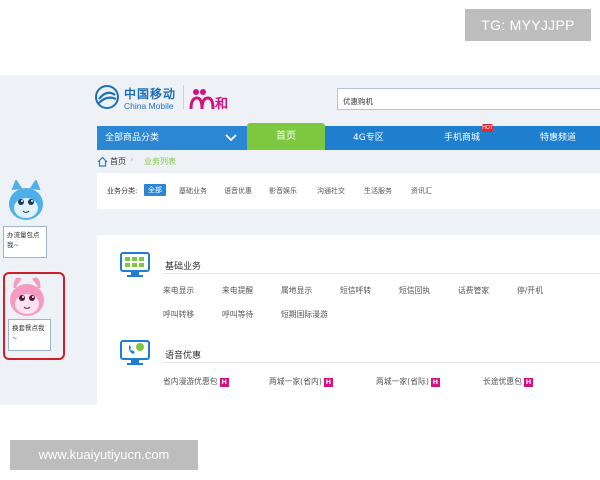 The height and width of the screenshot is (480, 600). What do you see at coordinates (132, 138) in the screenshot?
I see `all-categories-label: 全部商品分类` at bounding box center [132, 138].